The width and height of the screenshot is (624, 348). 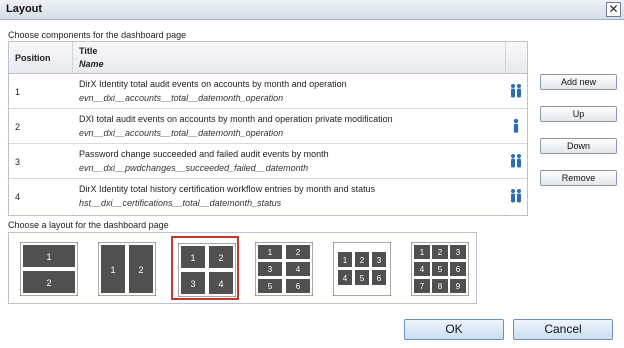 I want to click on down-button: Down, so click(x=578, y=146).